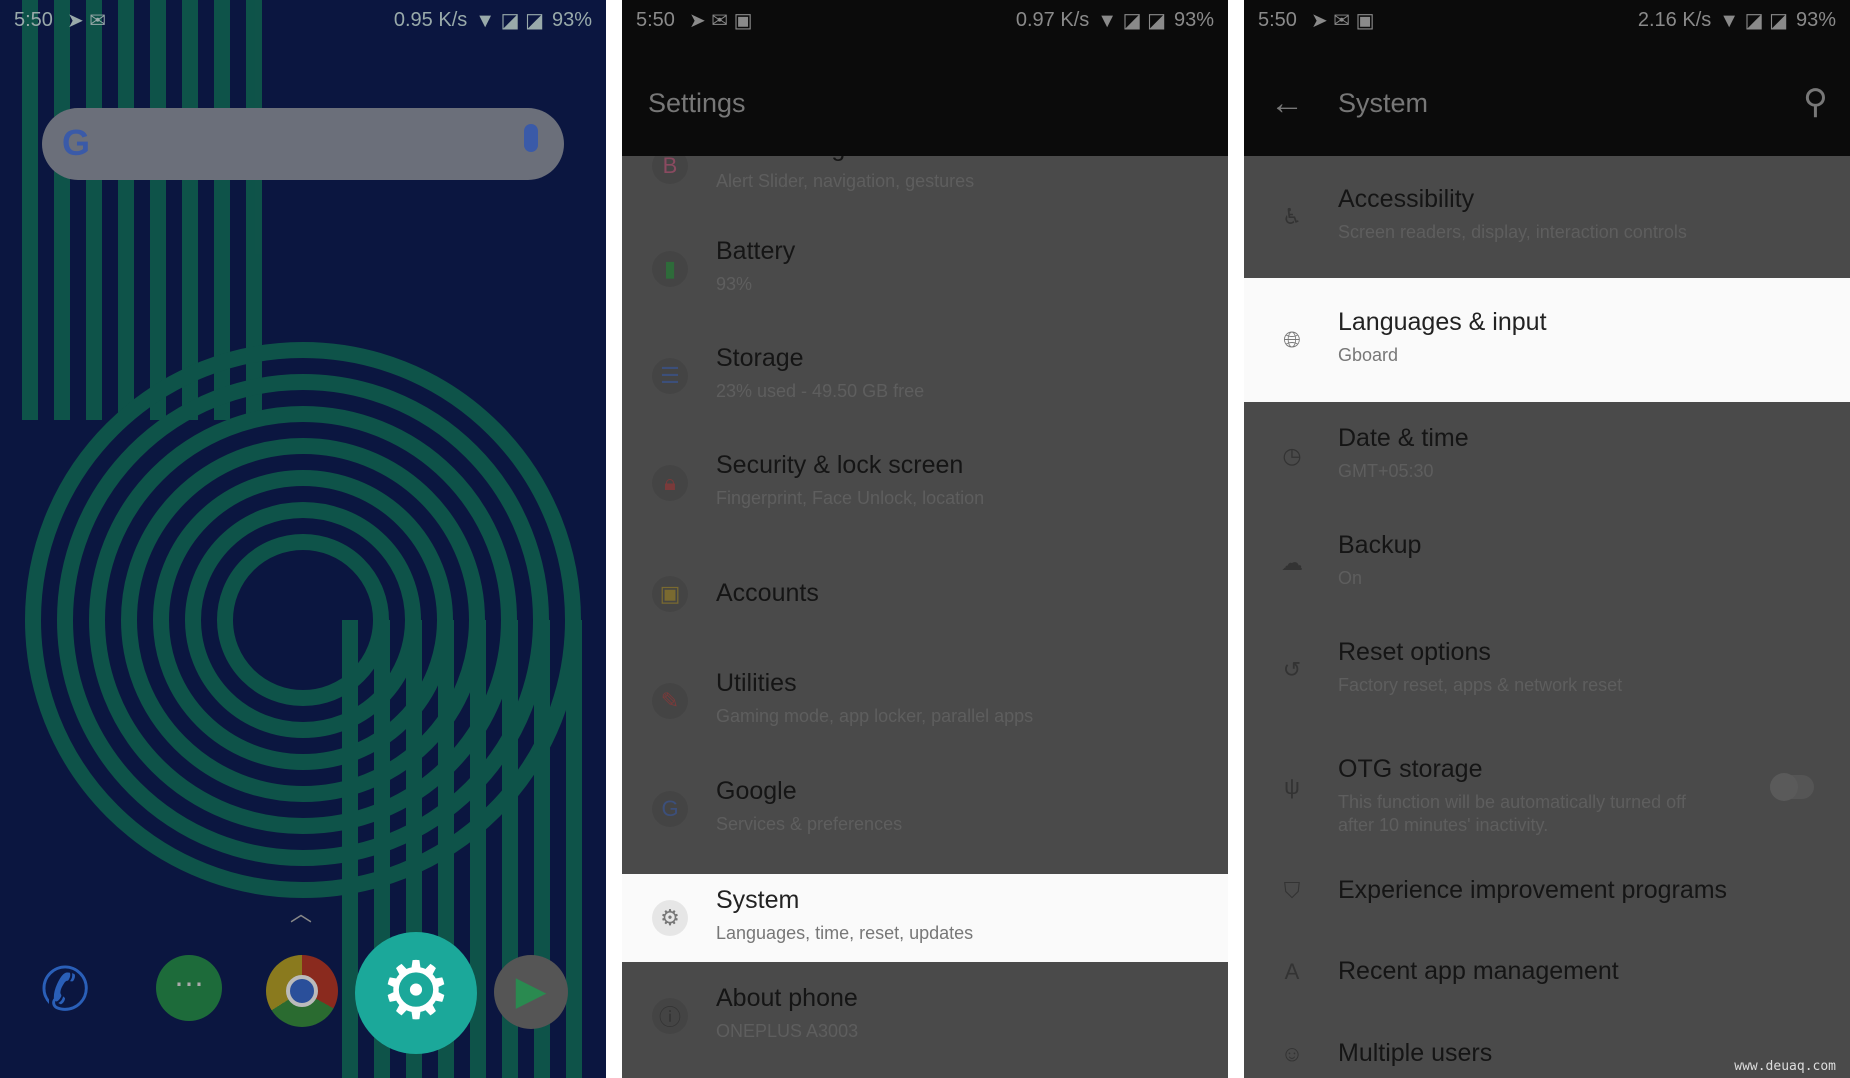 This screenshot has height=1078, width=1850. What do you see at coordinates (302, 991) in the screenshot?
I see `chrome-icon` at bounding box center [302, 991].